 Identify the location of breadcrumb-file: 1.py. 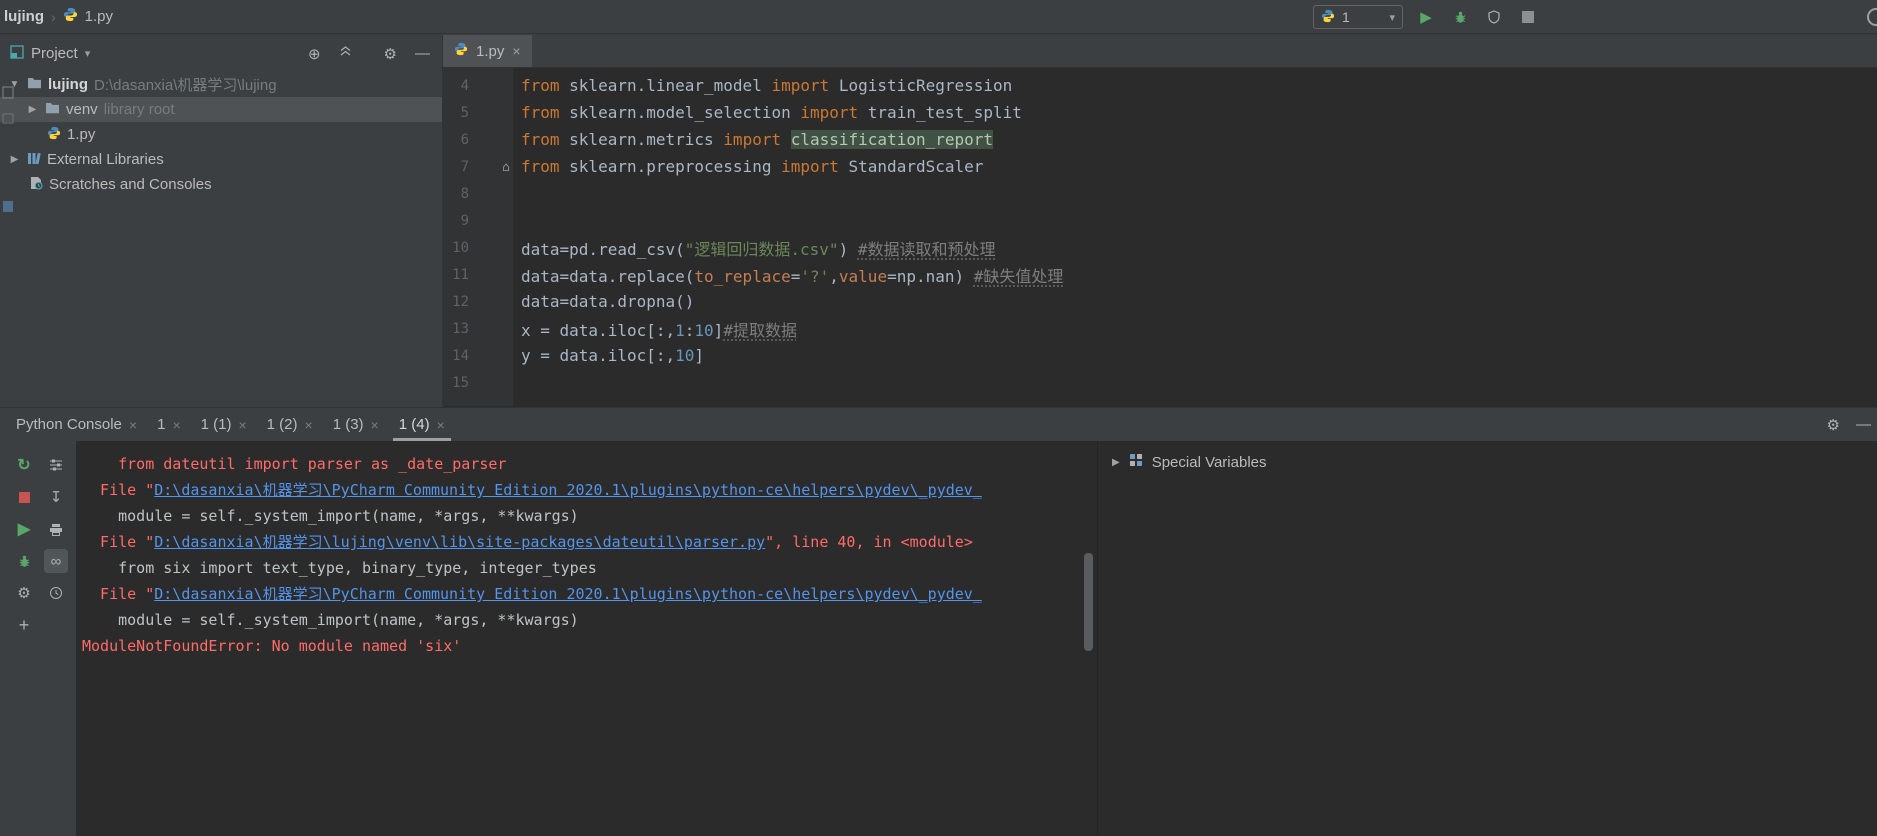
(99, 16).